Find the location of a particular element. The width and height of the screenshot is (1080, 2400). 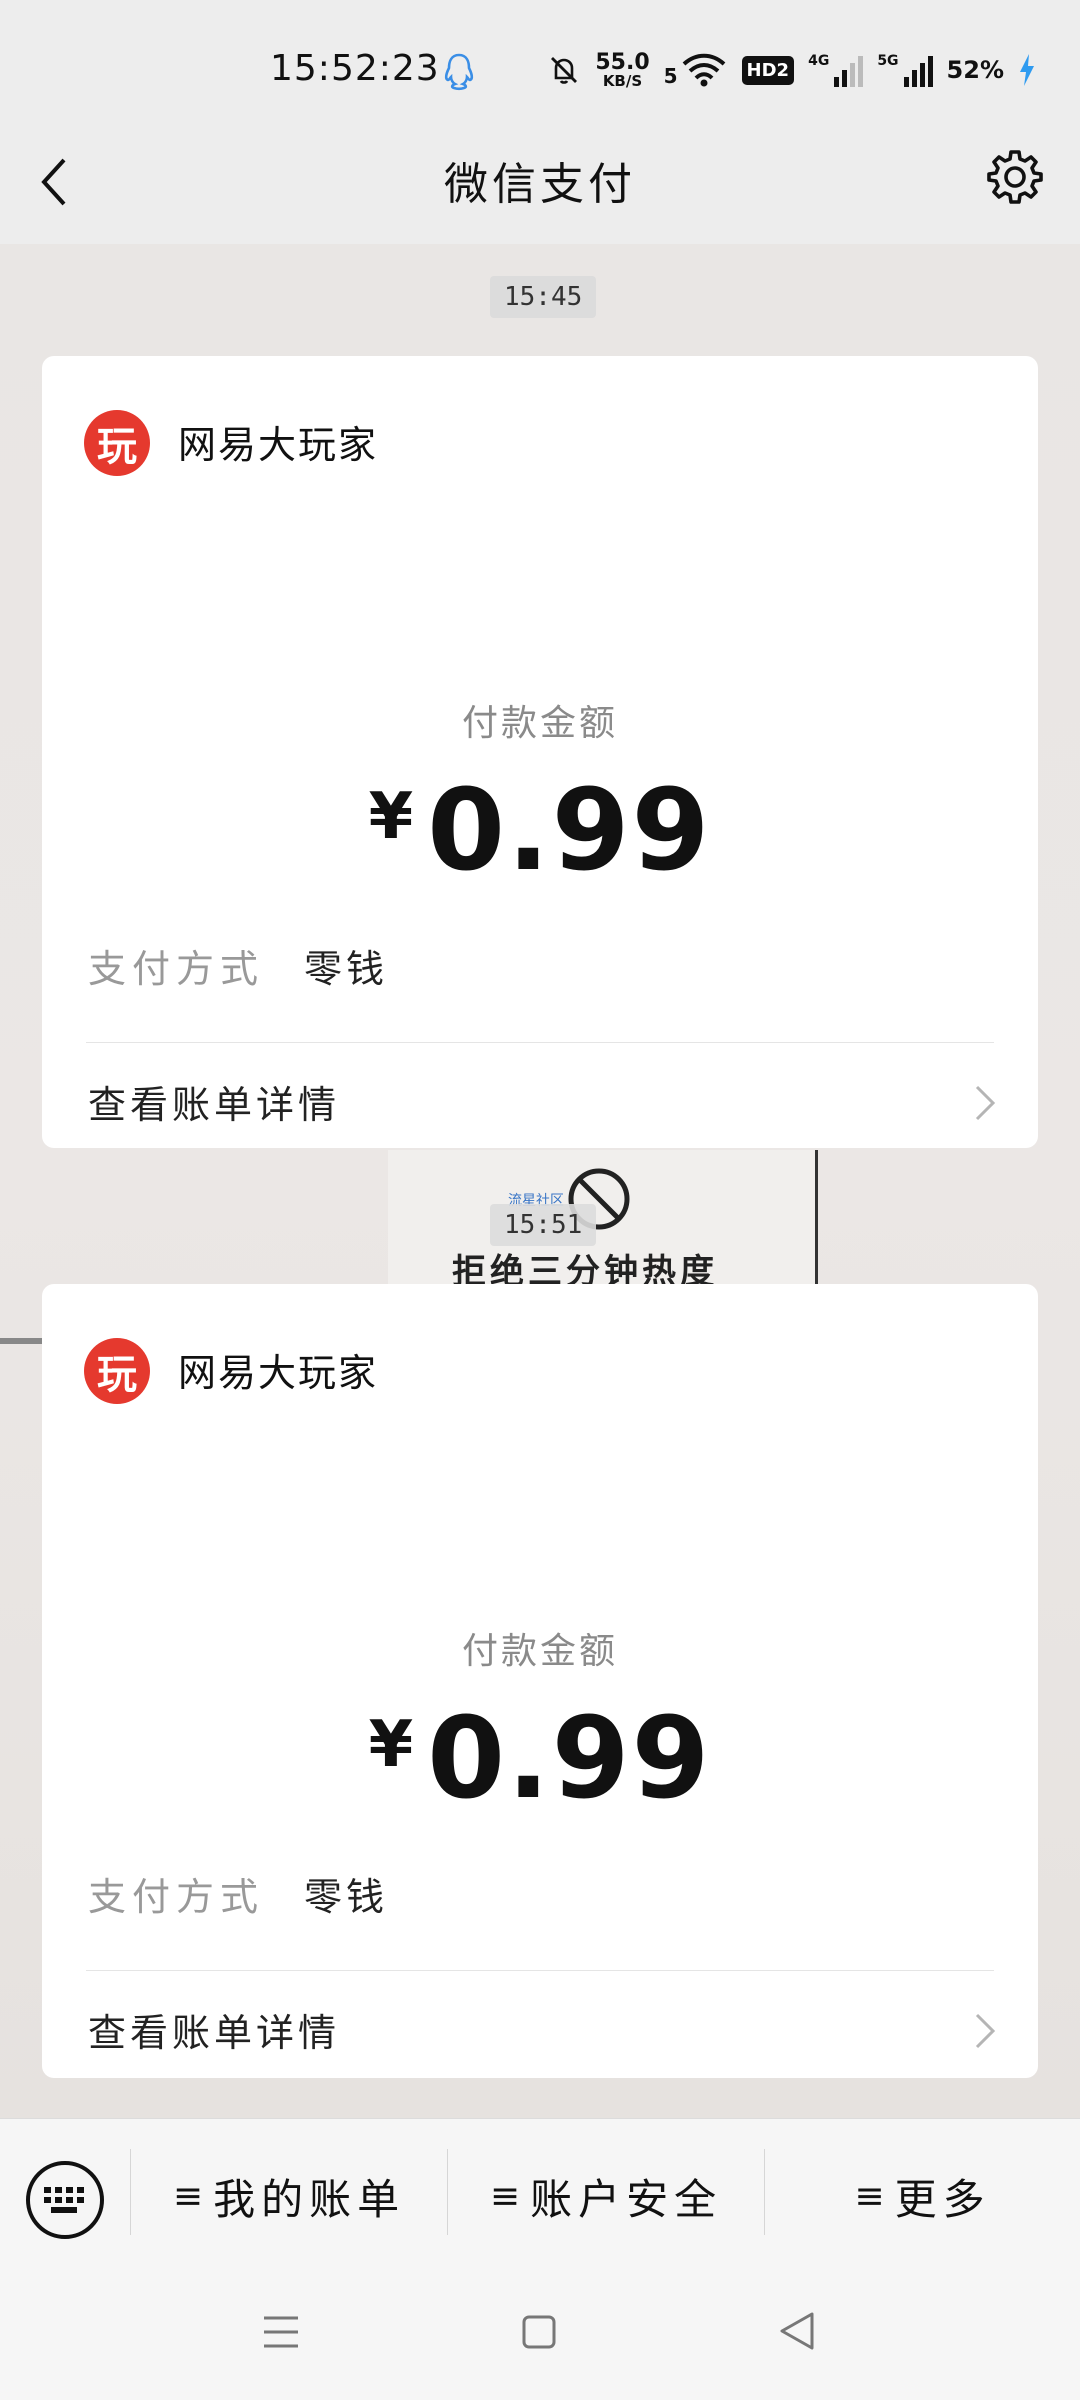

hd-badge: HD2 is located at coordinates (768, 70).